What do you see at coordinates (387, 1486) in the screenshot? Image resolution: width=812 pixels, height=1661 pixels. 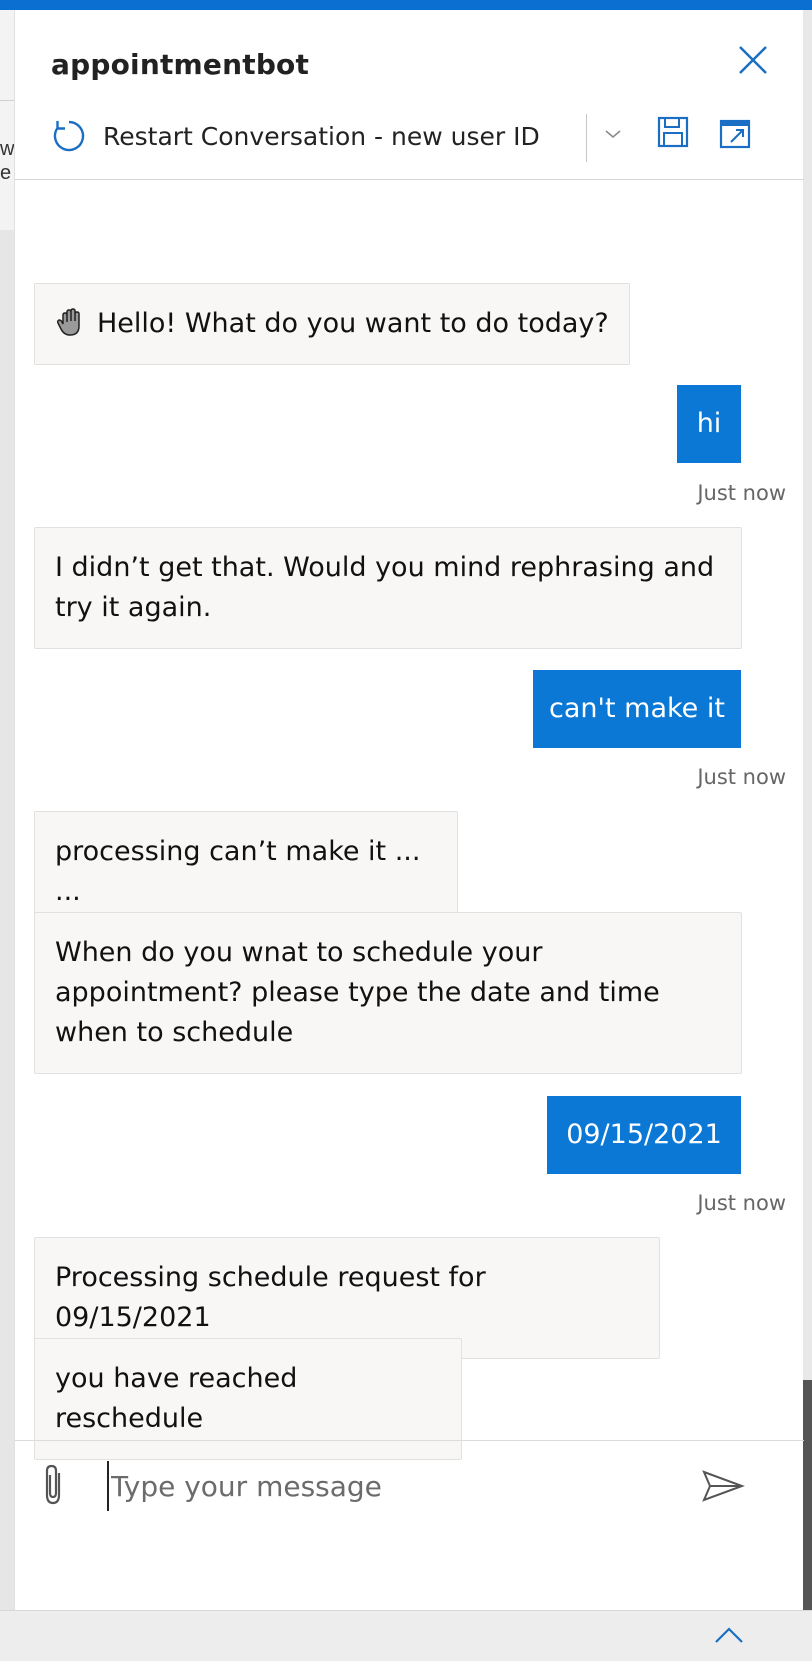 I see `message-input` at bounding box center [387, 1486].